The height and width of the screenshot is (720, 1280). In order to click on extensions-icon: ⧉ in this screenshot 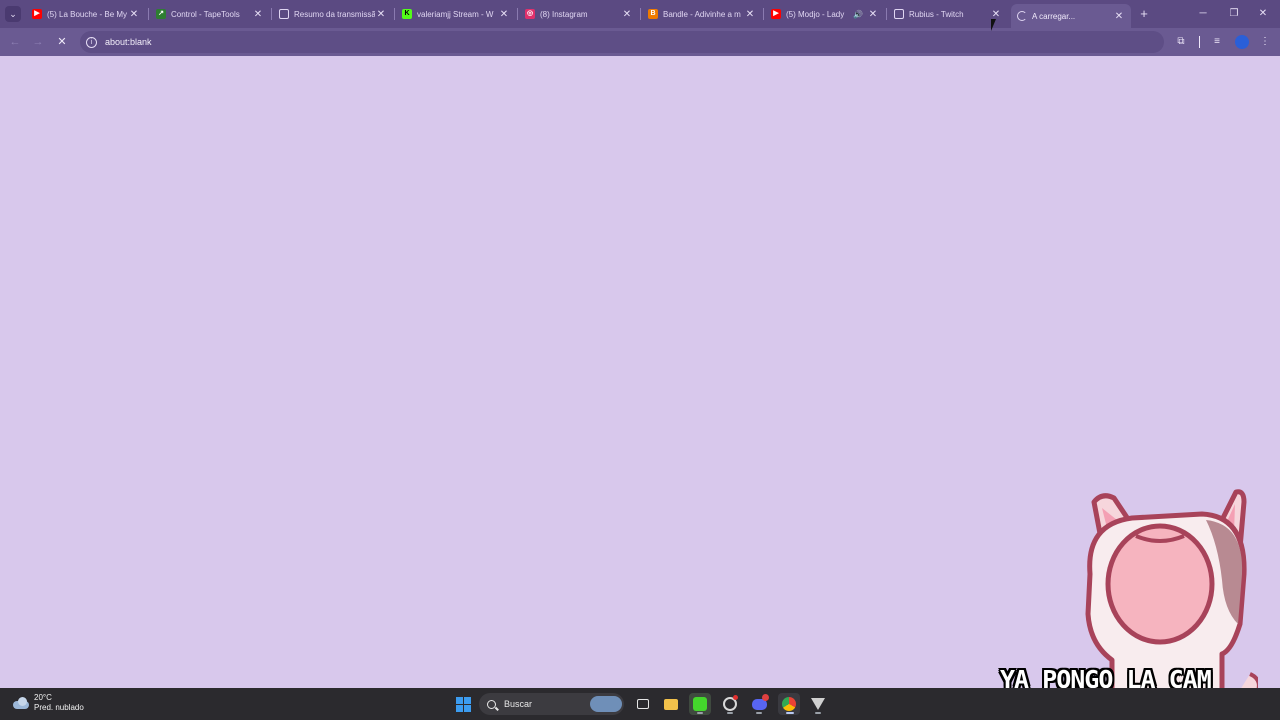, I will do `click(1181, 42)`.